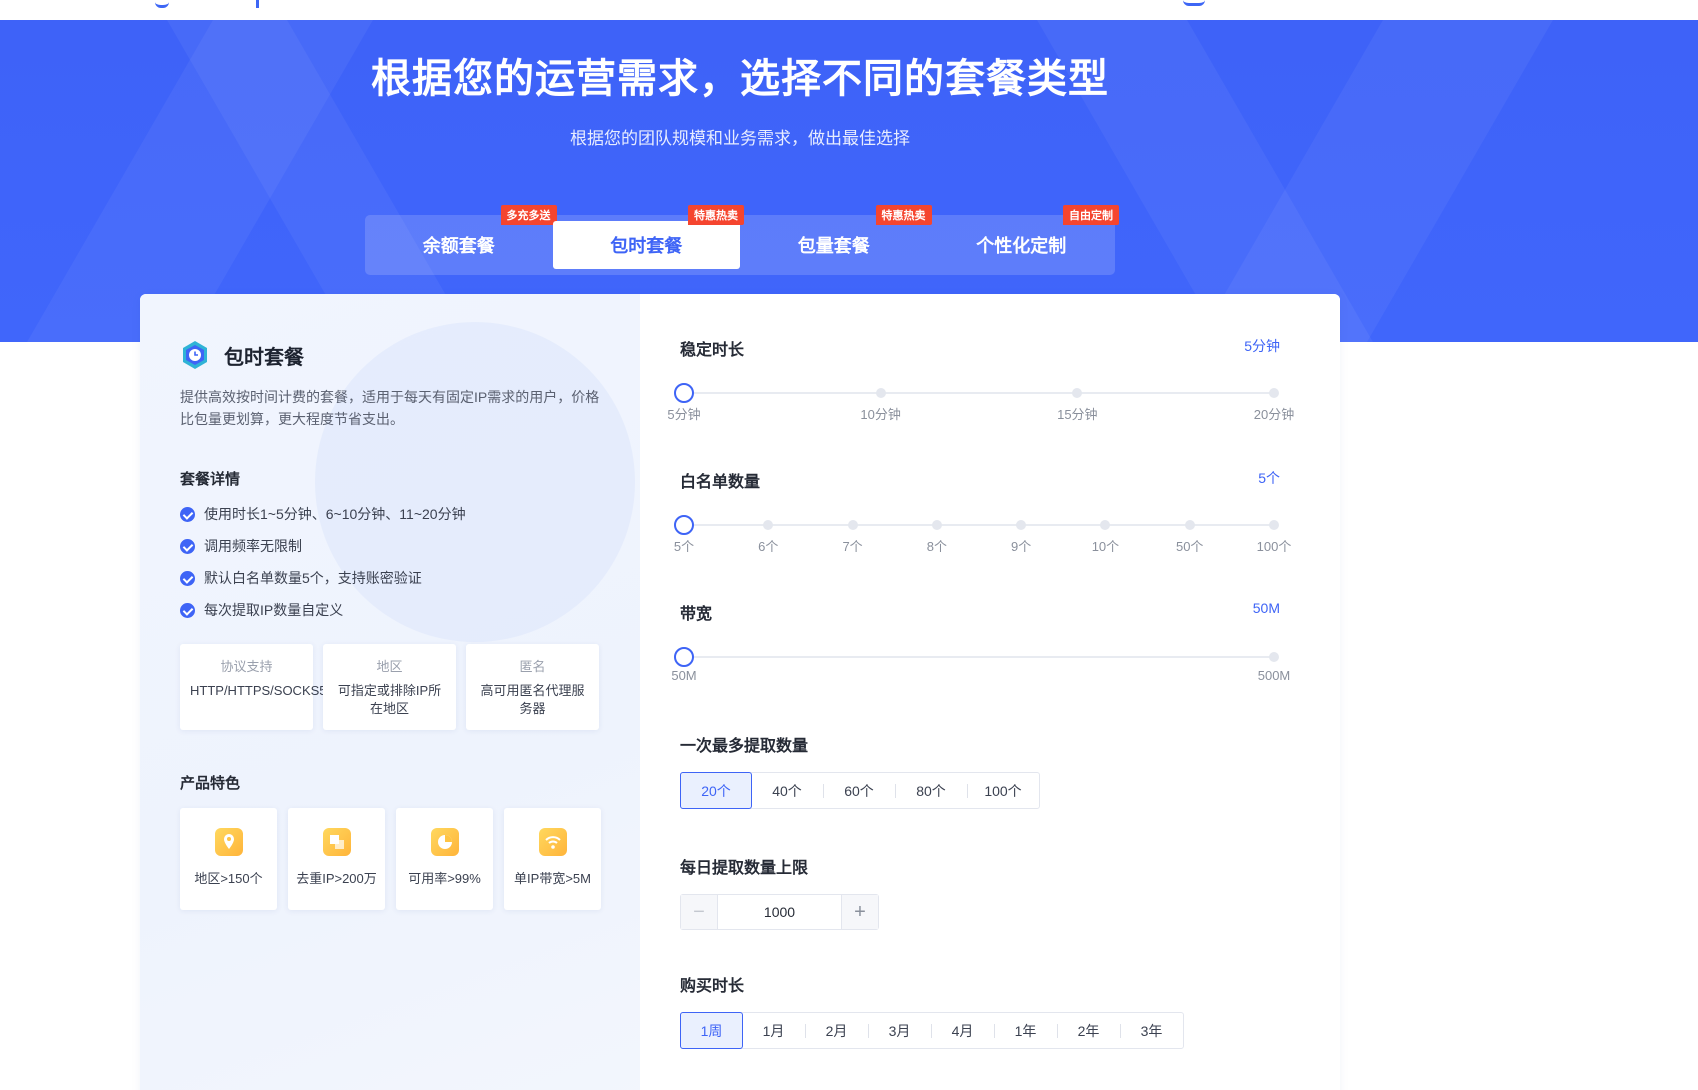 The width and height of the screenshot is (1698, 1090). I want to click on info-box-protocol: 协议支持 HTTP/HTTPS/SOCKS5, so click(253, 687).